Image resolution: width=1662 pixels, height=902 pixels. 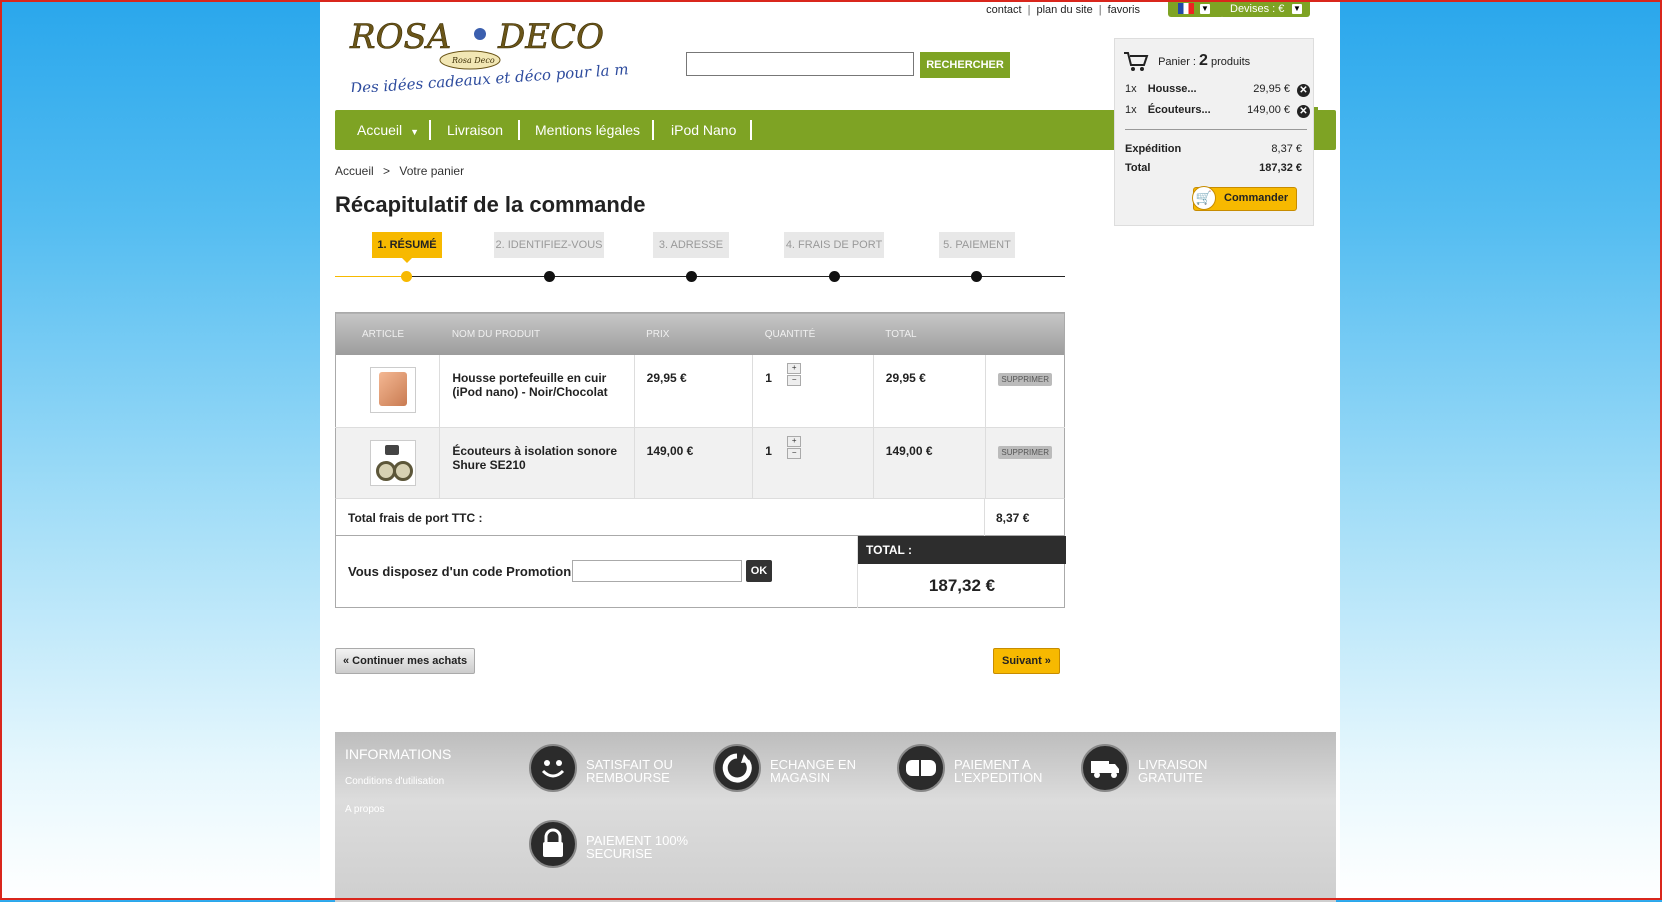 I want to click on cart-line: 1x Housse... 29,95 € ✕, so click(x=1217, y=91).